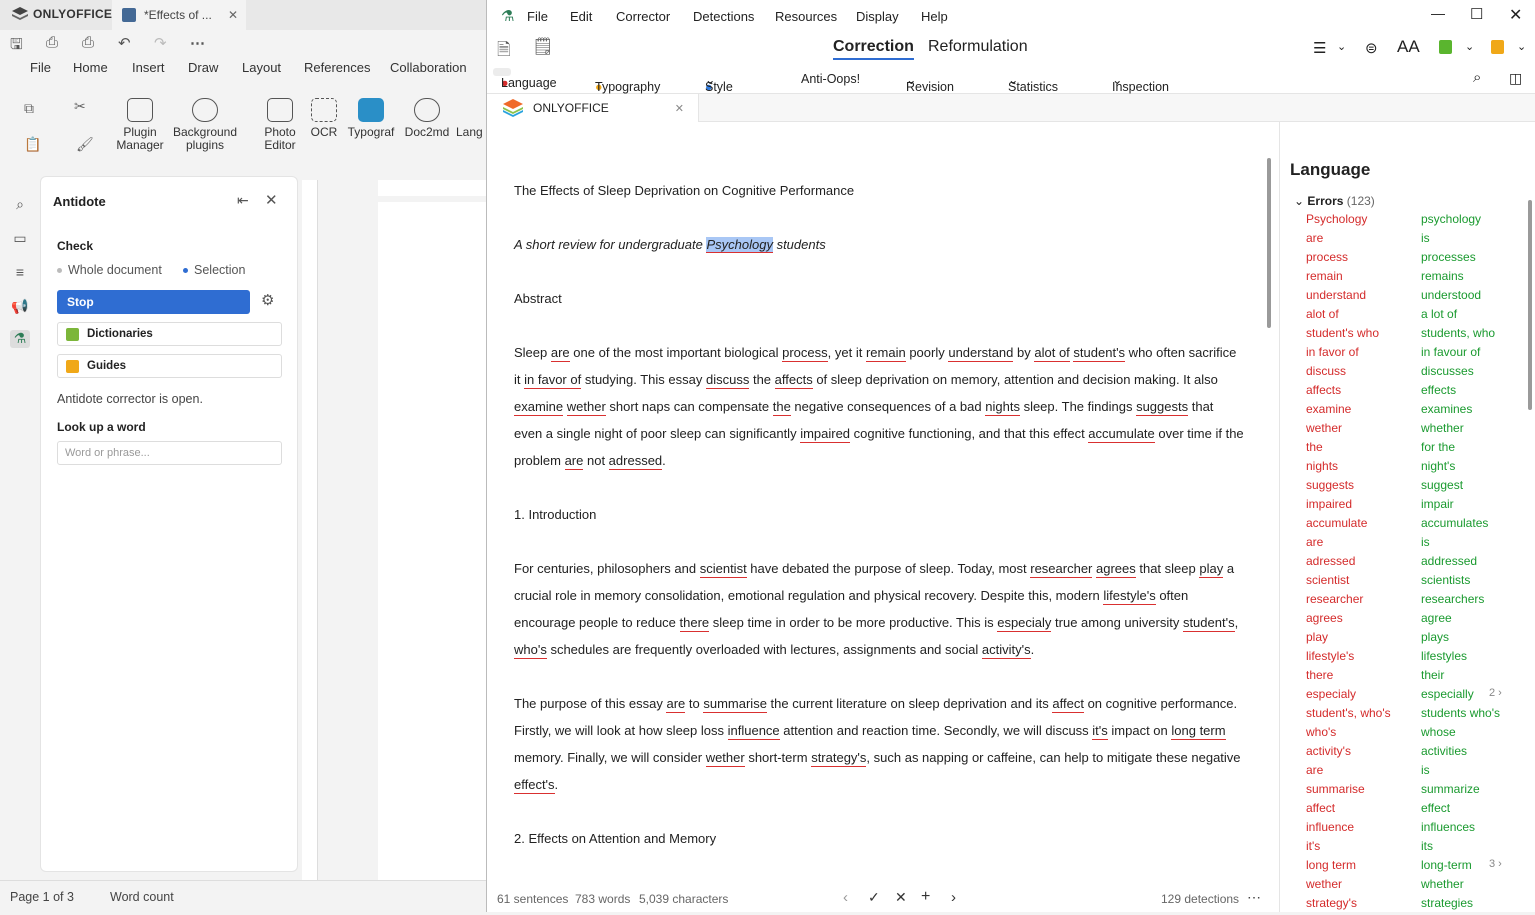  What do you see at coordinates (109, 270) in the screenshot?
I see `whole-document-option: Whole document` at bounding box center [109, 270].